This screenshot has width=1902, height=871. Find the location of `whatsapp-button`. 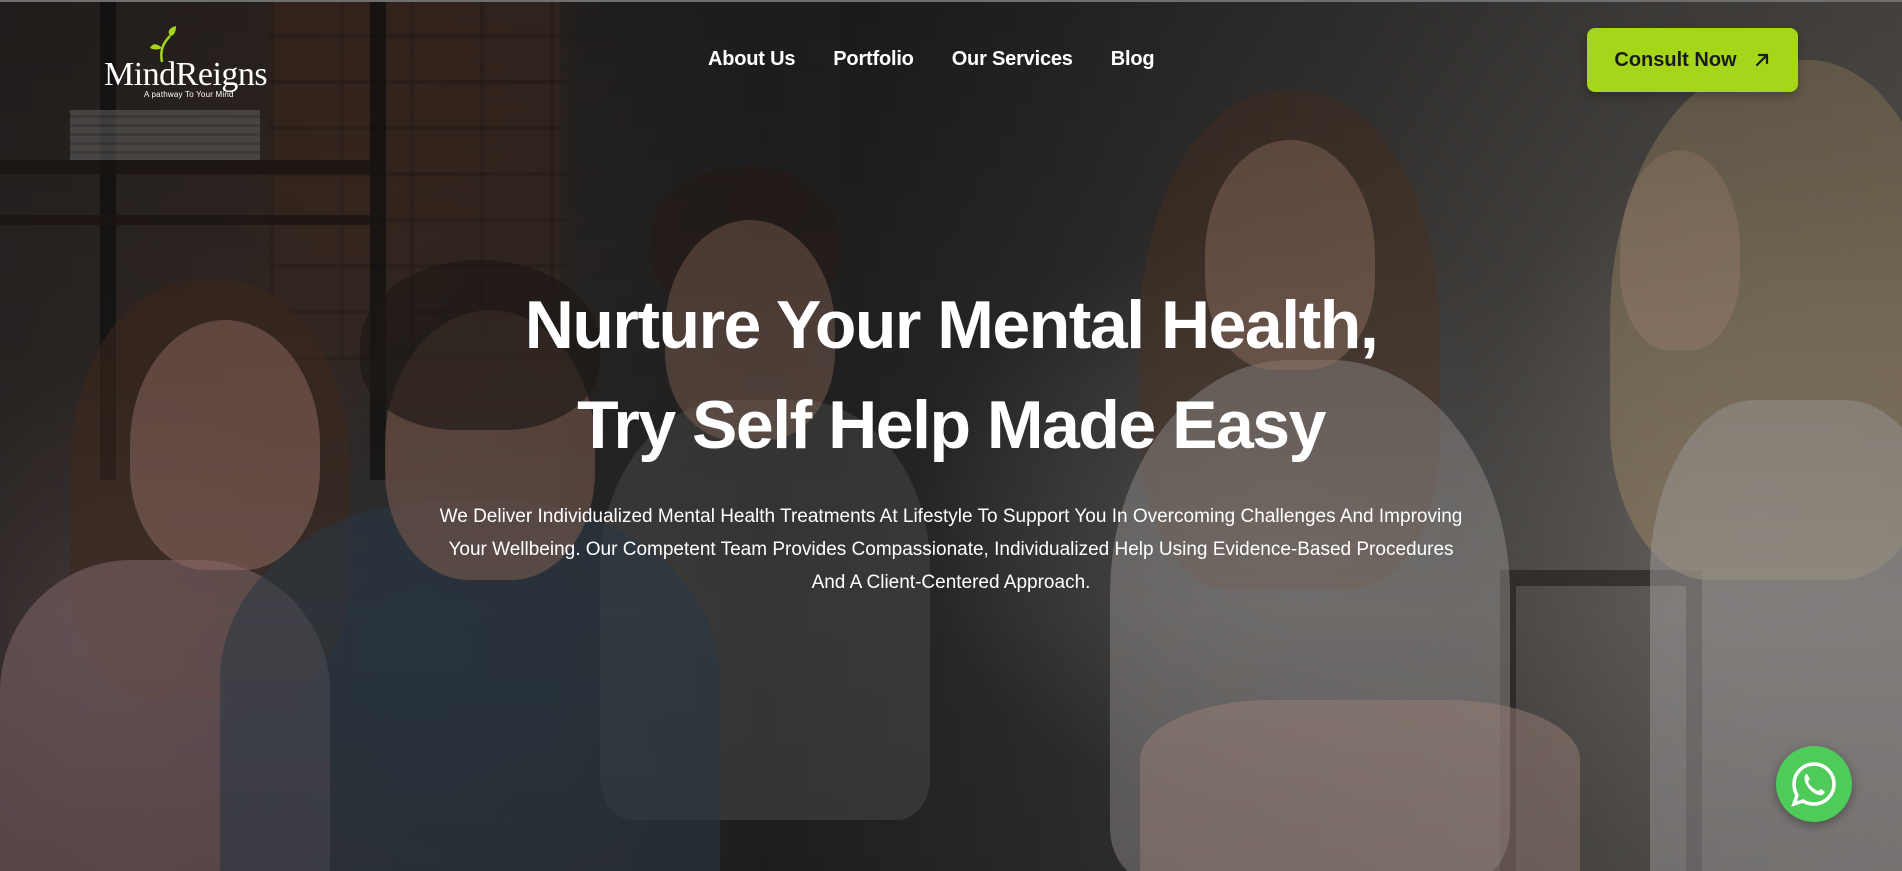

whatsapp-button is located at coordinates (1814, 784).